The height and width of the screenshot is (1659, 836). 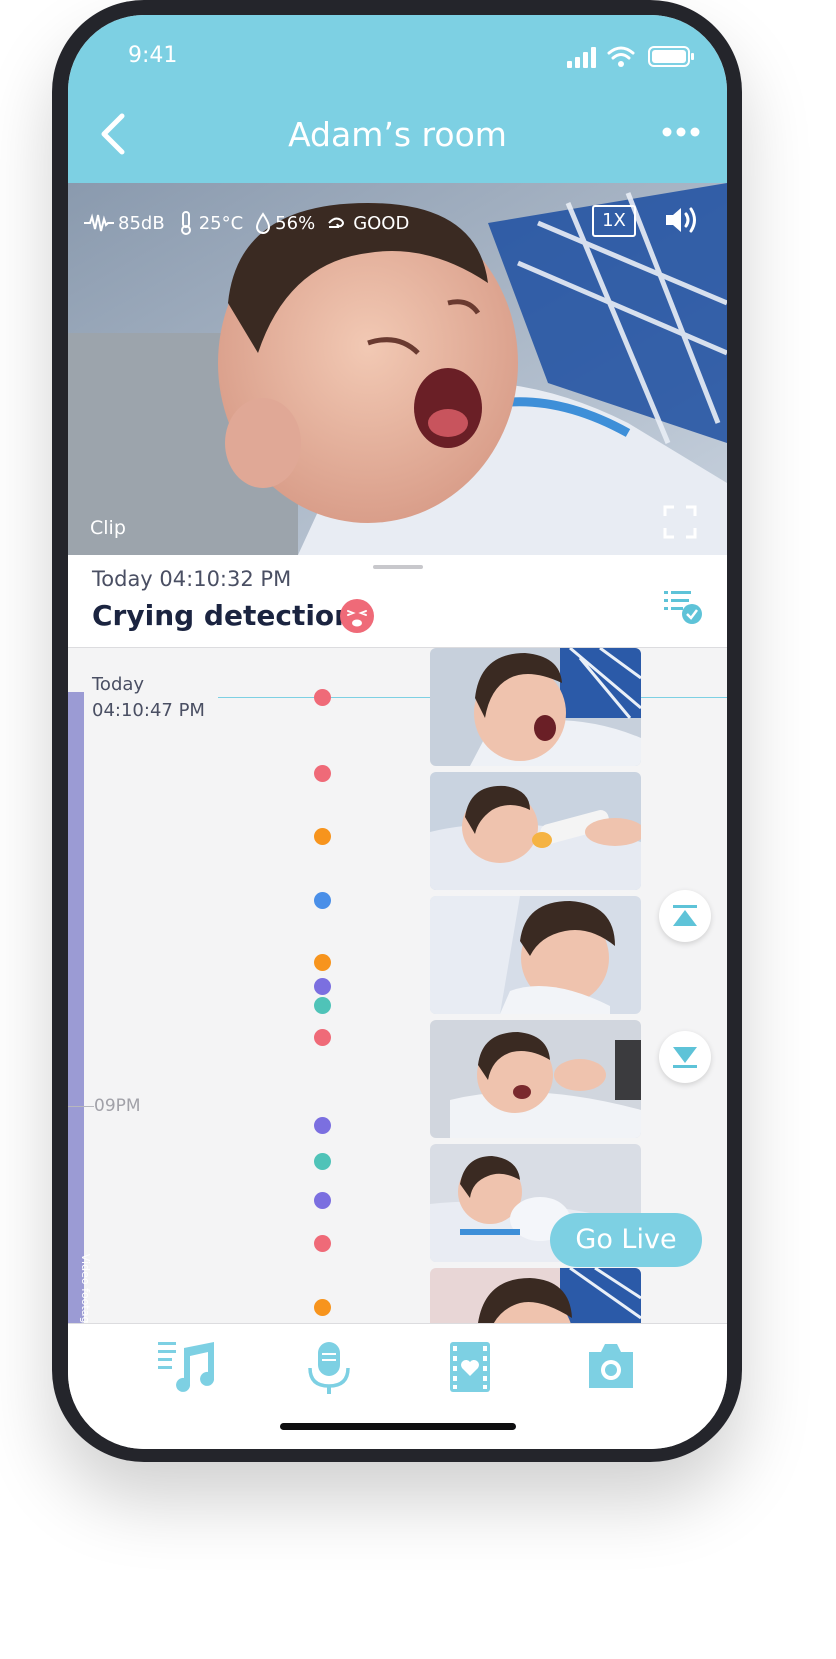 I want to click on header-bar: 9:41 Adam’s room, so click(x=397, y=99).